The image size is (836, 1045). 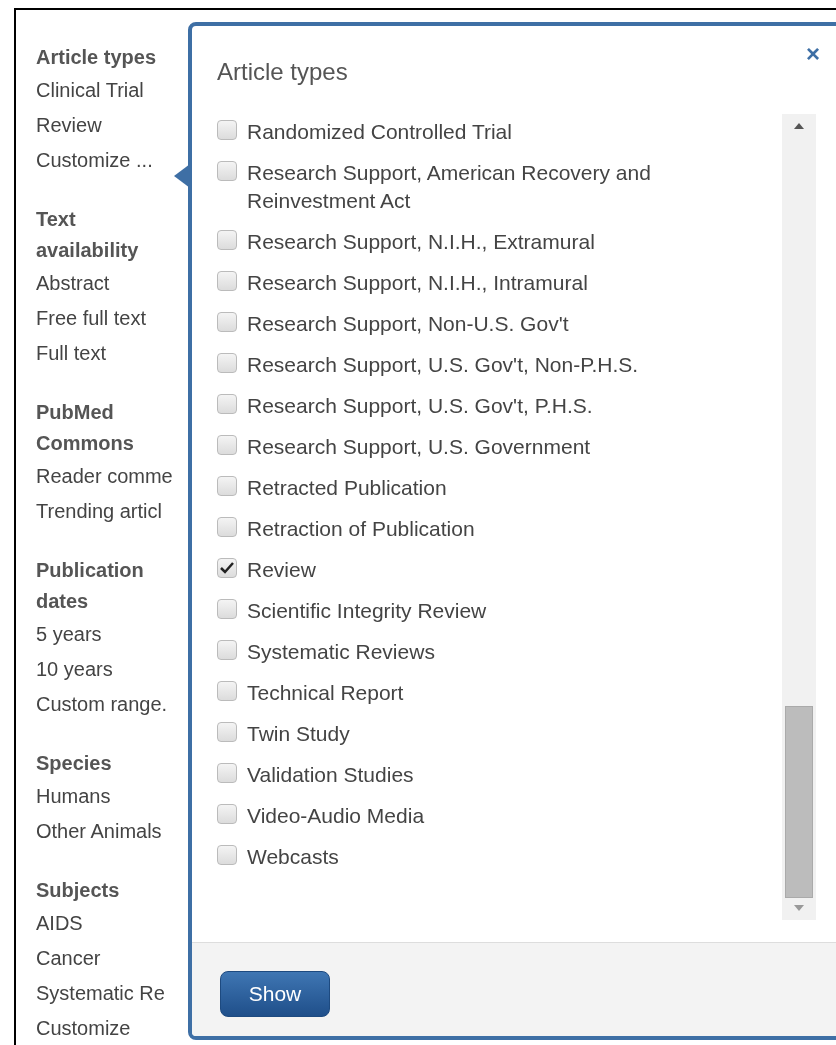 What do you see at coordinates (487, 775) in the screenshot?
I see `option-label: Validation Studies` at bounding box center [487, 775].